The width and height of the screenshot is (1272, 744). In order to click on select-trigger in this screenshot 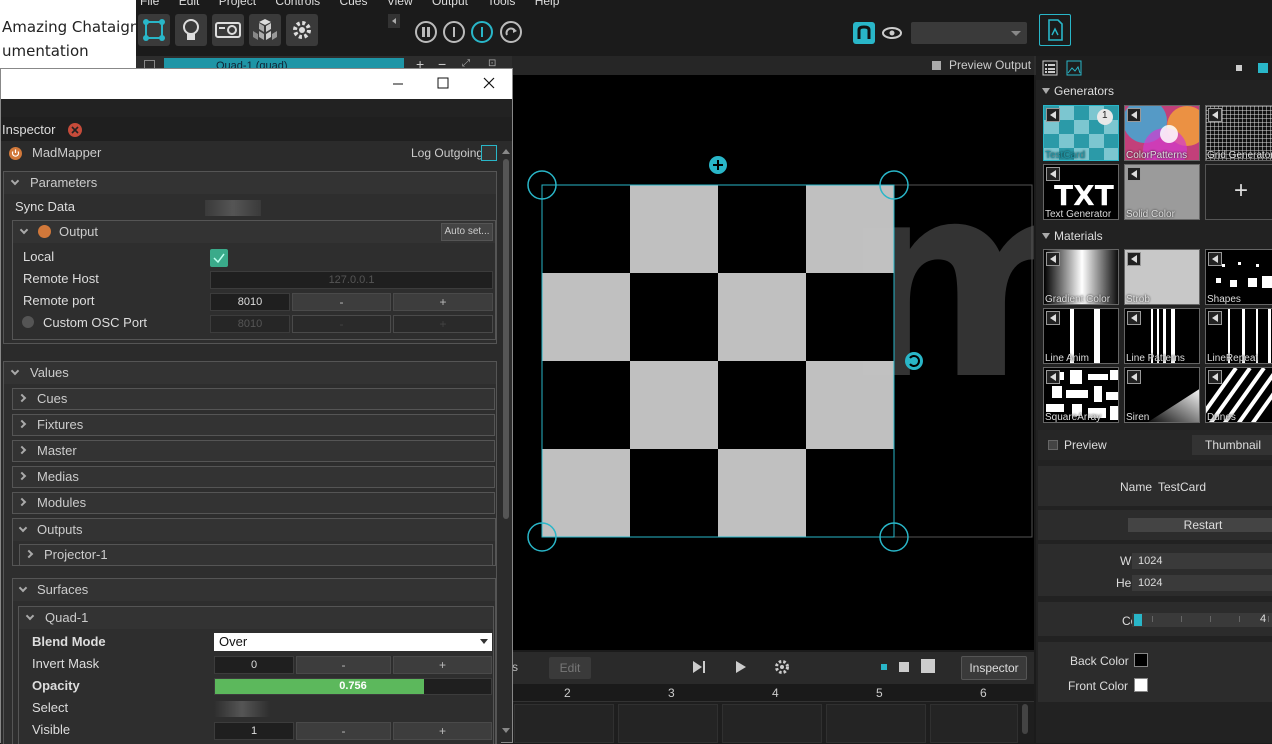, I will do `click(242, 709)`.